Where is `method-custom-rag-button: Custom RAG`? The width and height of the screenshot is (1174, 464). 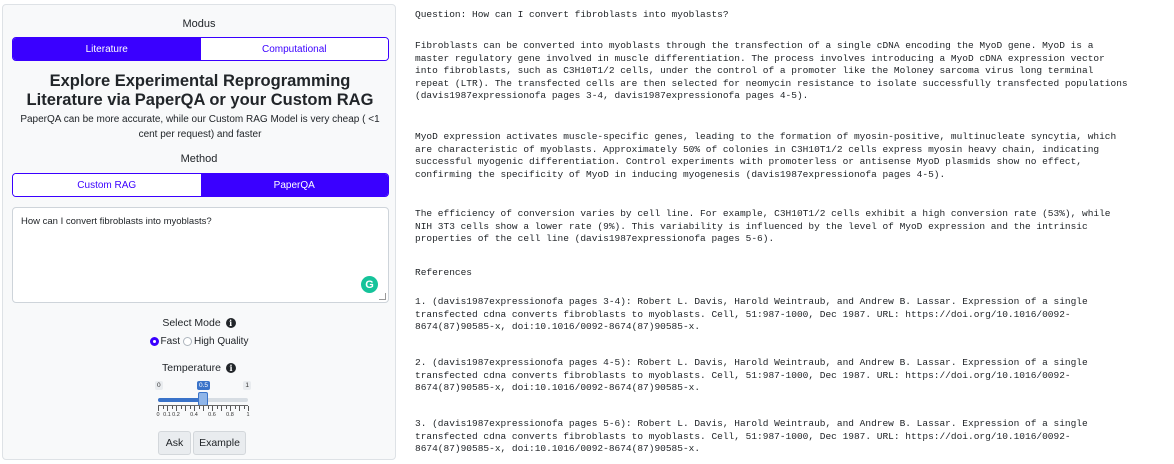
method-custom-rag-button: Custom RAG is located at coordinates (107, 185).